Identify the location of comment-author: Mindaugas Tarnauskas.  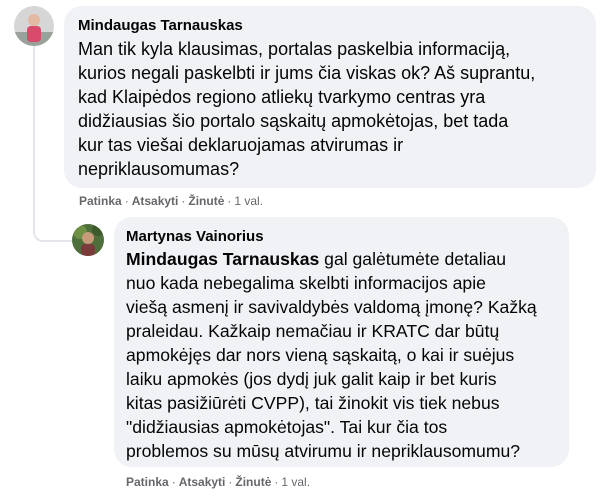
(330, 25).